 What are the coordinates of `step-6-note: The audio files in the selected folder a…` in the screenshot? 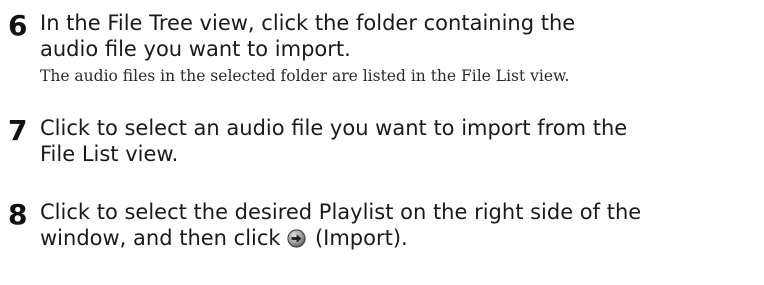 It's located at (305, 76).